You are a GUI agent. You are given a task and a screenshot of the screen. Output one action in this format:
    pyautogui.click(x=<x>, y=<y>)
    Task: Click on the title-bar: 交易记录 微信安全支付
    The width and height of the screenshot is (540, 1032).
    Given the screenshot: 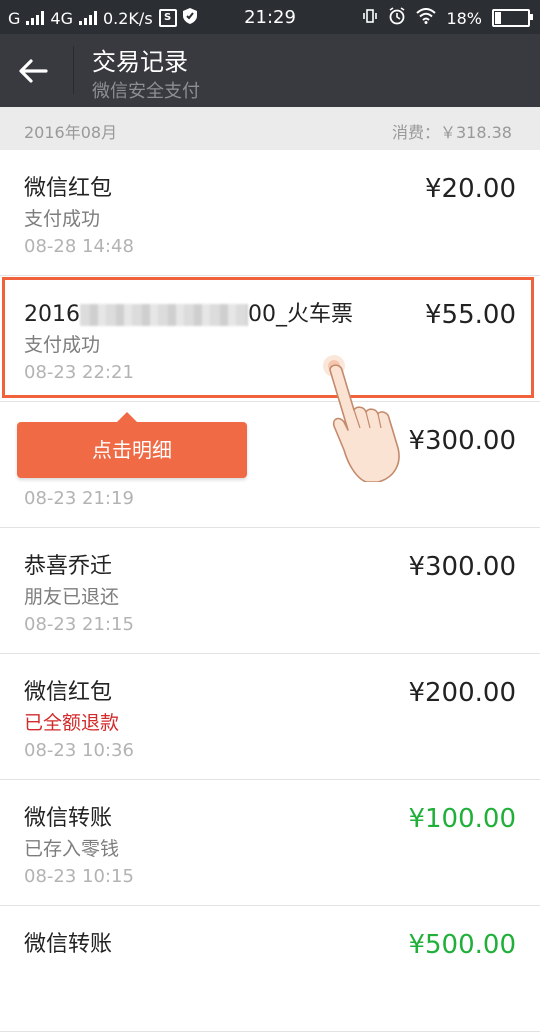 What is the action you would take?
    pyautogui.click(x=270, y=70)
    